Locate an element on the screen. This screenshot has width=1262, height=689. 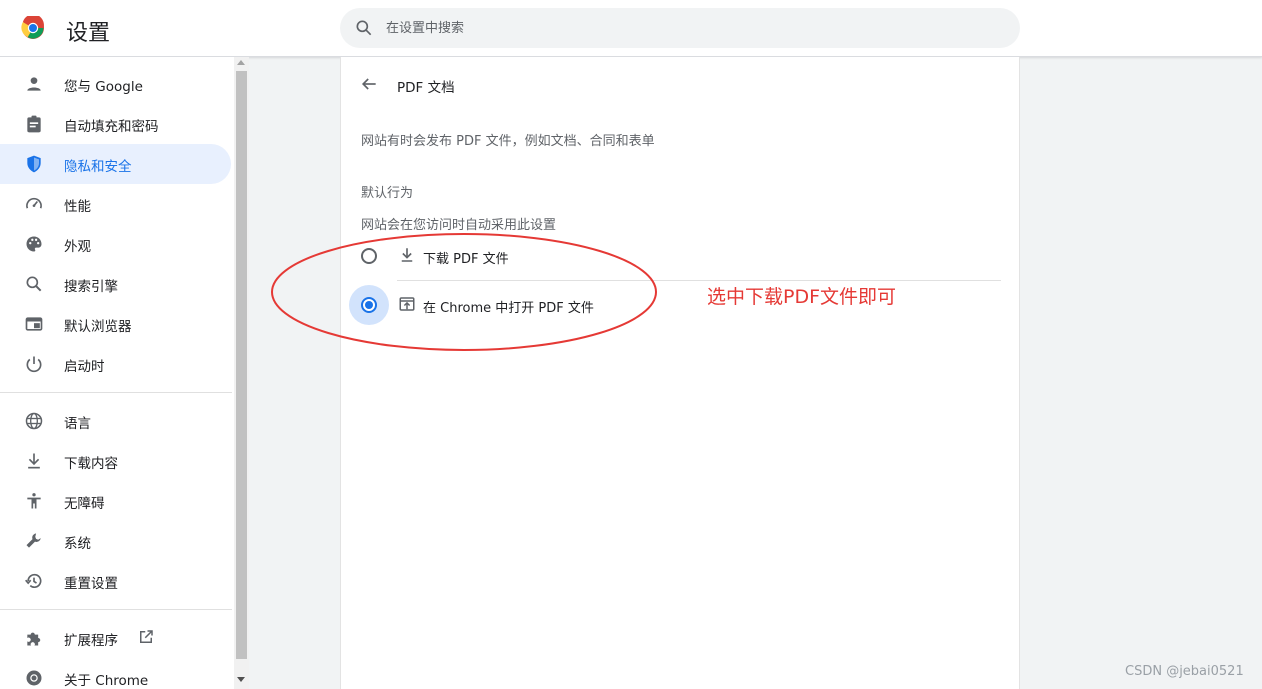
speedometer-icon is located at coordinates (34, 203).